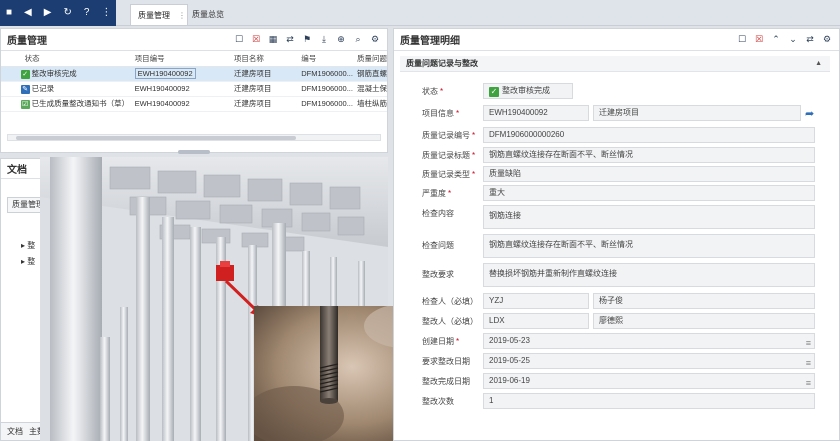 The image size is (840, 441). Describe the element at coordinates (433, 91) in the screenshot. I see `label-status: 状态 *` at that location.